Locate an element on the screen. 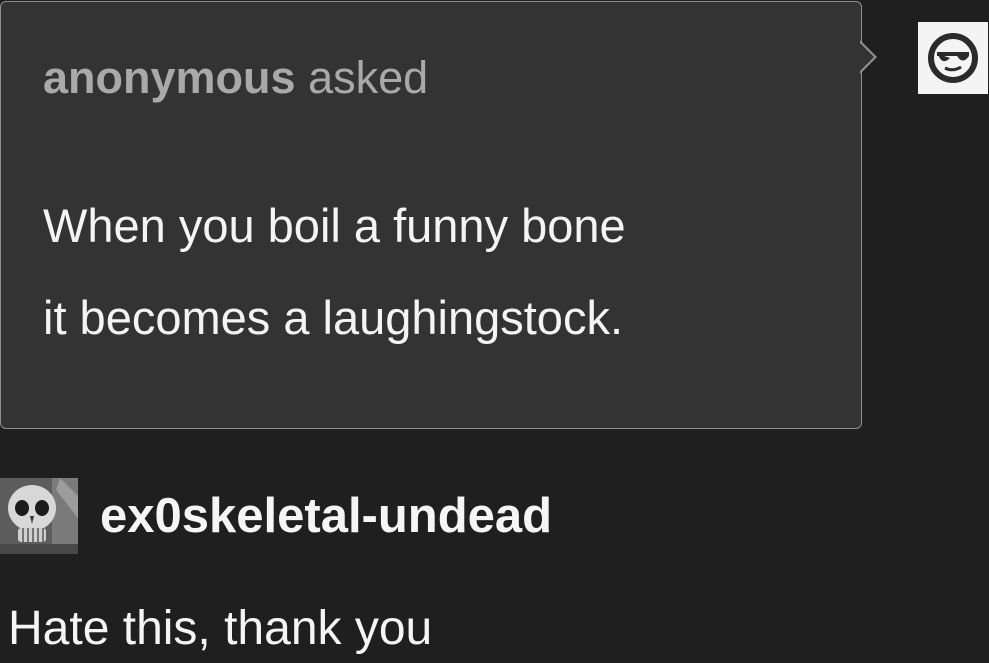 This screenshot has height=663, width=989. asker-line: anonymous asked is located at coordinates (235, 78).